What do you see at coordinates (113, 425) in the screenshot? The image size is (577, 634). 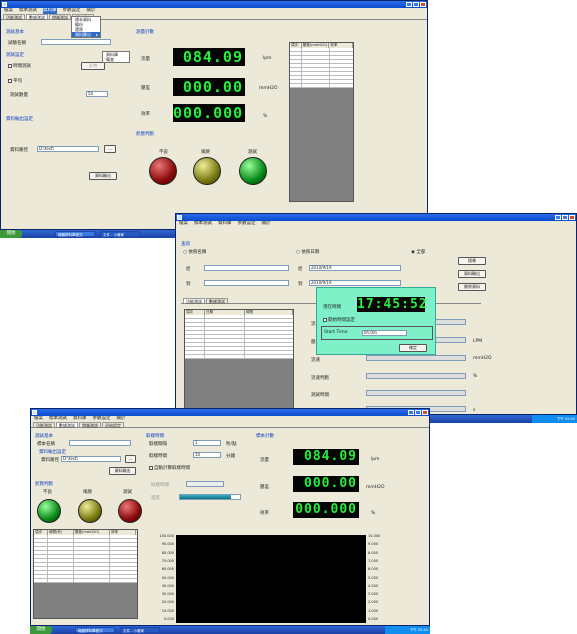 I see `tab-init-3: 初始設定` at bounding box center [113, 425].